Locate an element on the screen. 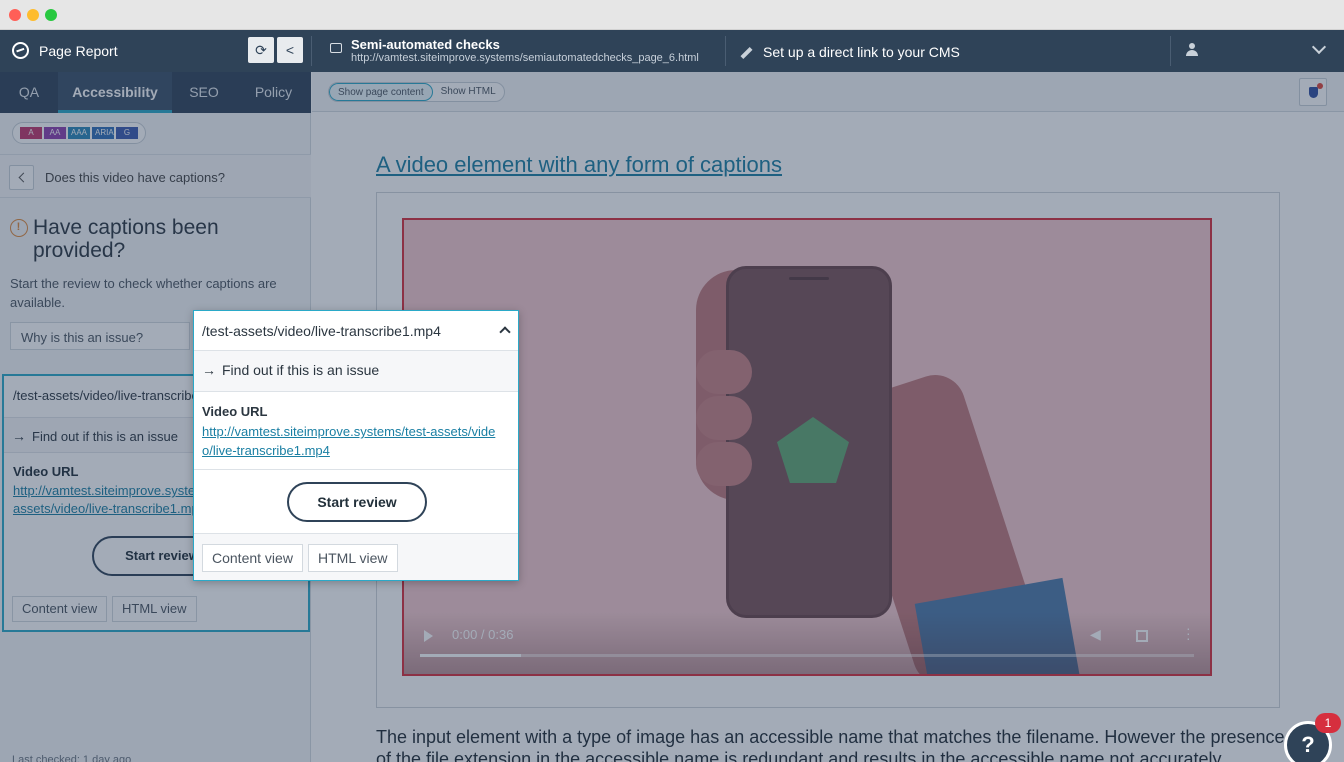 Image resolution: width=1344 pixels, height=762 pixels. chevron-up-icon is located at coordinates (505, 332).